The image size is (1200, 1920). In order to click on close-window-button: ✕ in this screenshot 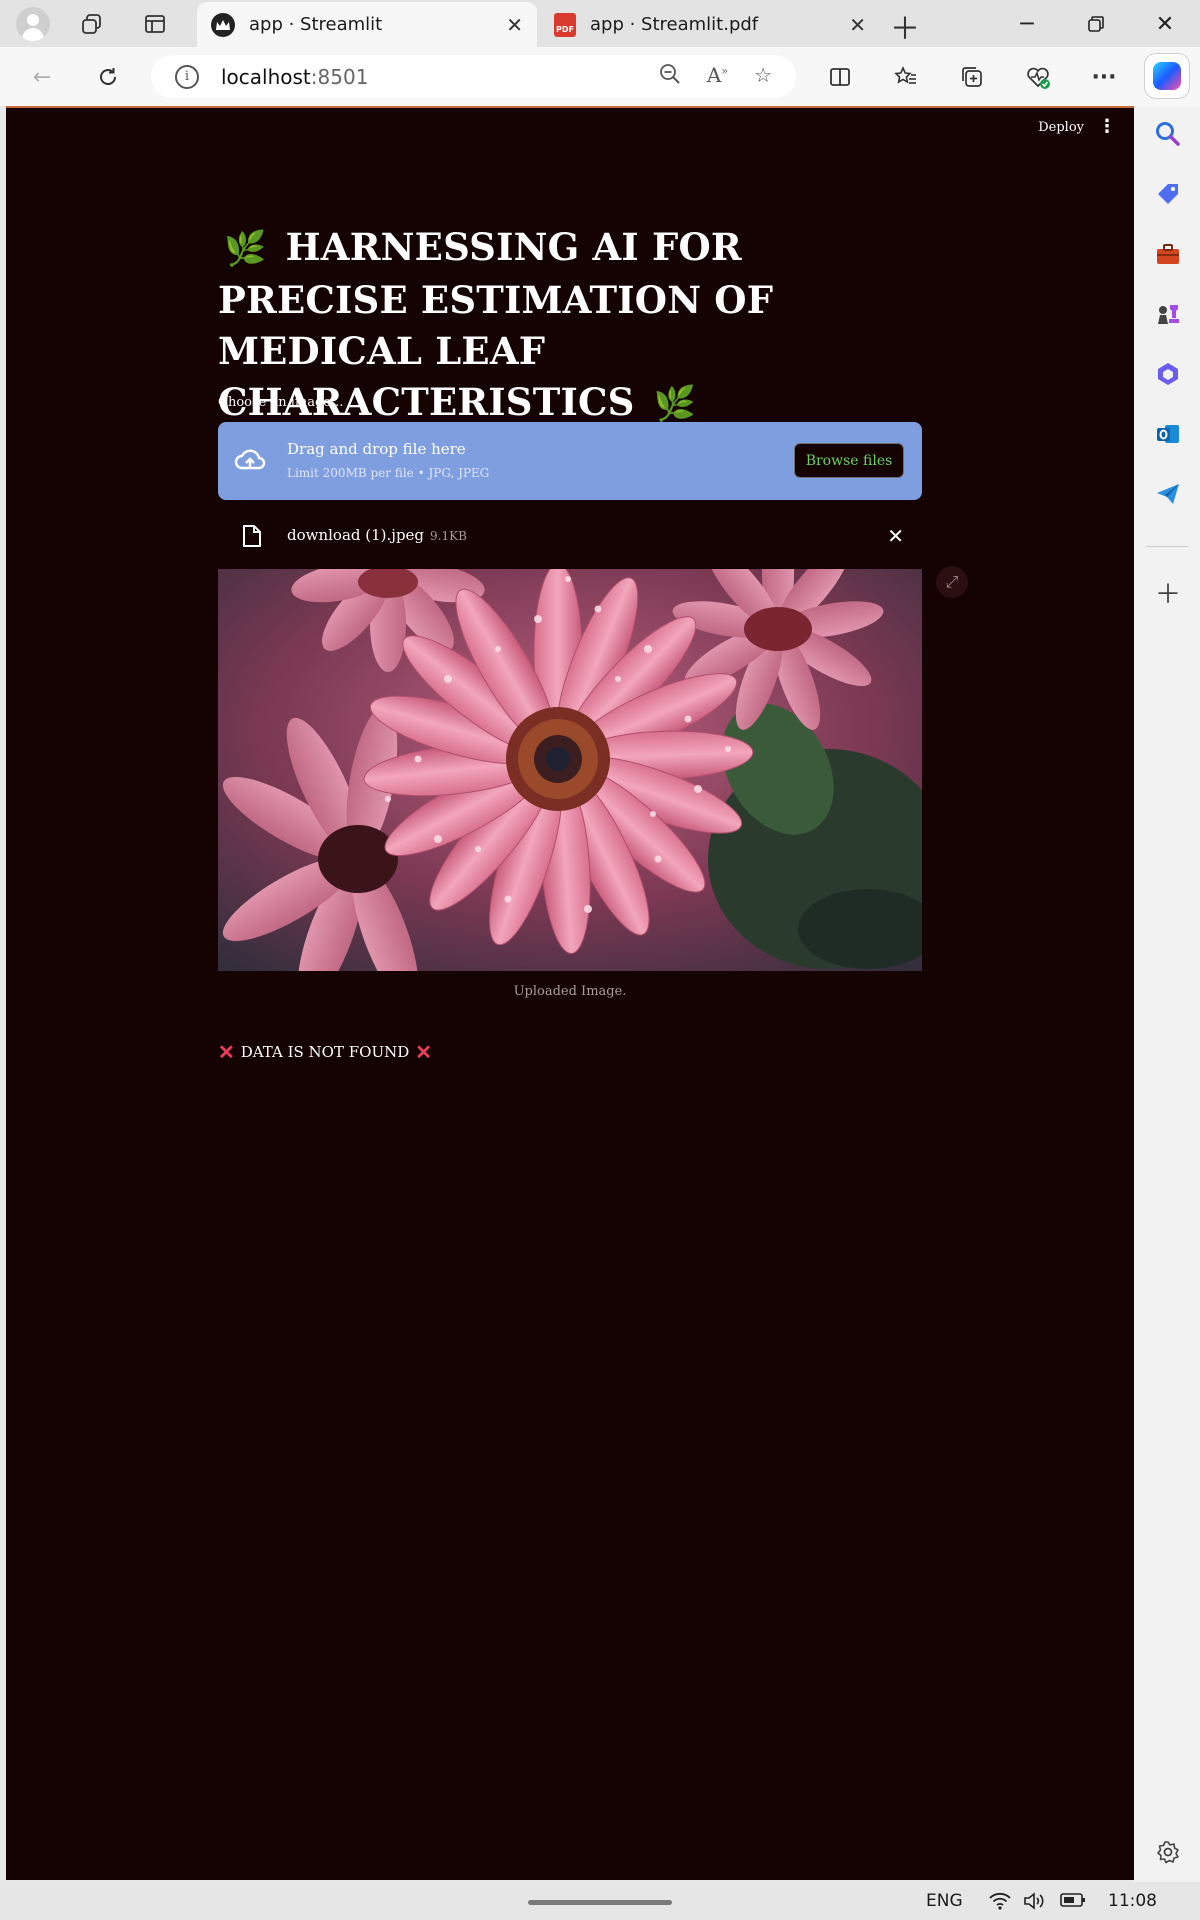, I will do `click(1165, 24)`.